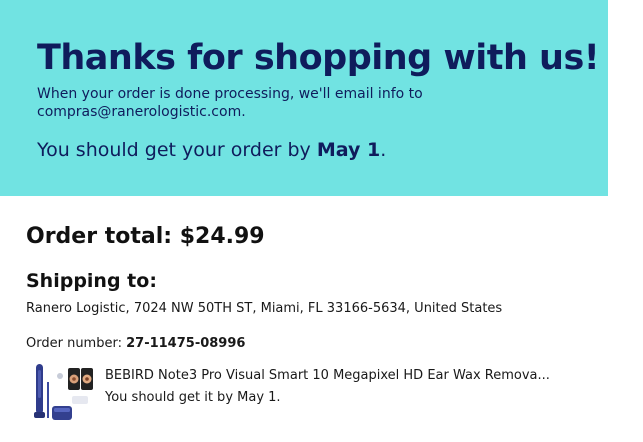 Image resolution: width=643 pixels, height=442 pixels. I want to click on right-margin, so click(625, 221).